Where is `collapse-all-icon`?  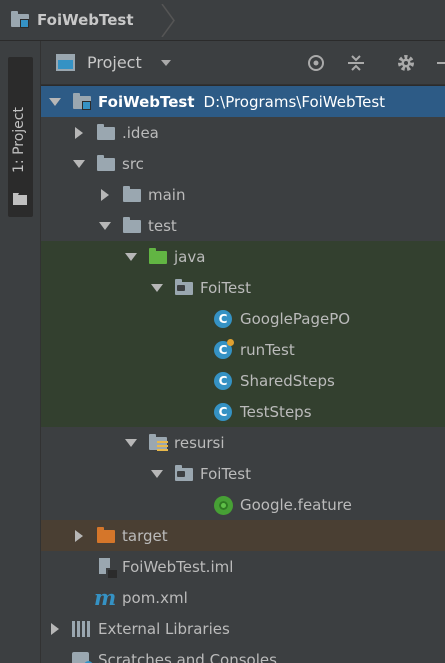 collapse-all-icon is located at coordinates (356, 63).